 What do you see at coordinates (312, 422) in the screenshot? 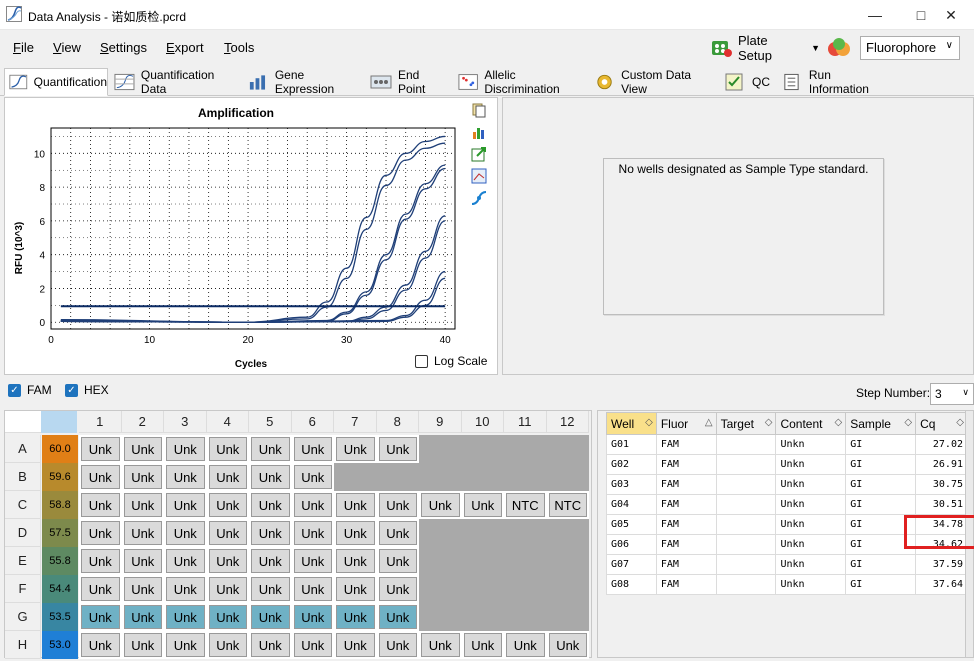
I see `column-header: 6` at bounding box center [312, 422].